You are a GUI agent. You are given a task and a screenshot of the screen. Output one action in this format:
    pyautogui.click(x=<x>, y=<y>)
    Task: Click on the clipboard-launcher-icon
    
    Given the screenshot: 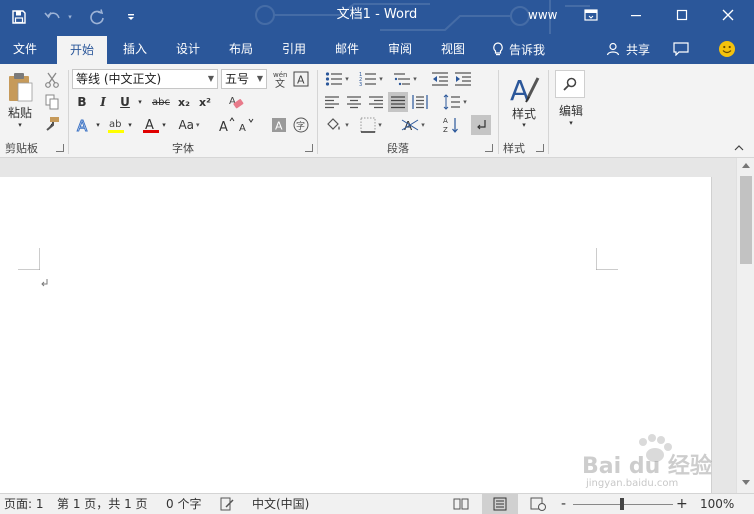 What is the action you would take?
    pyautogui.click(x=60, y=148)
    